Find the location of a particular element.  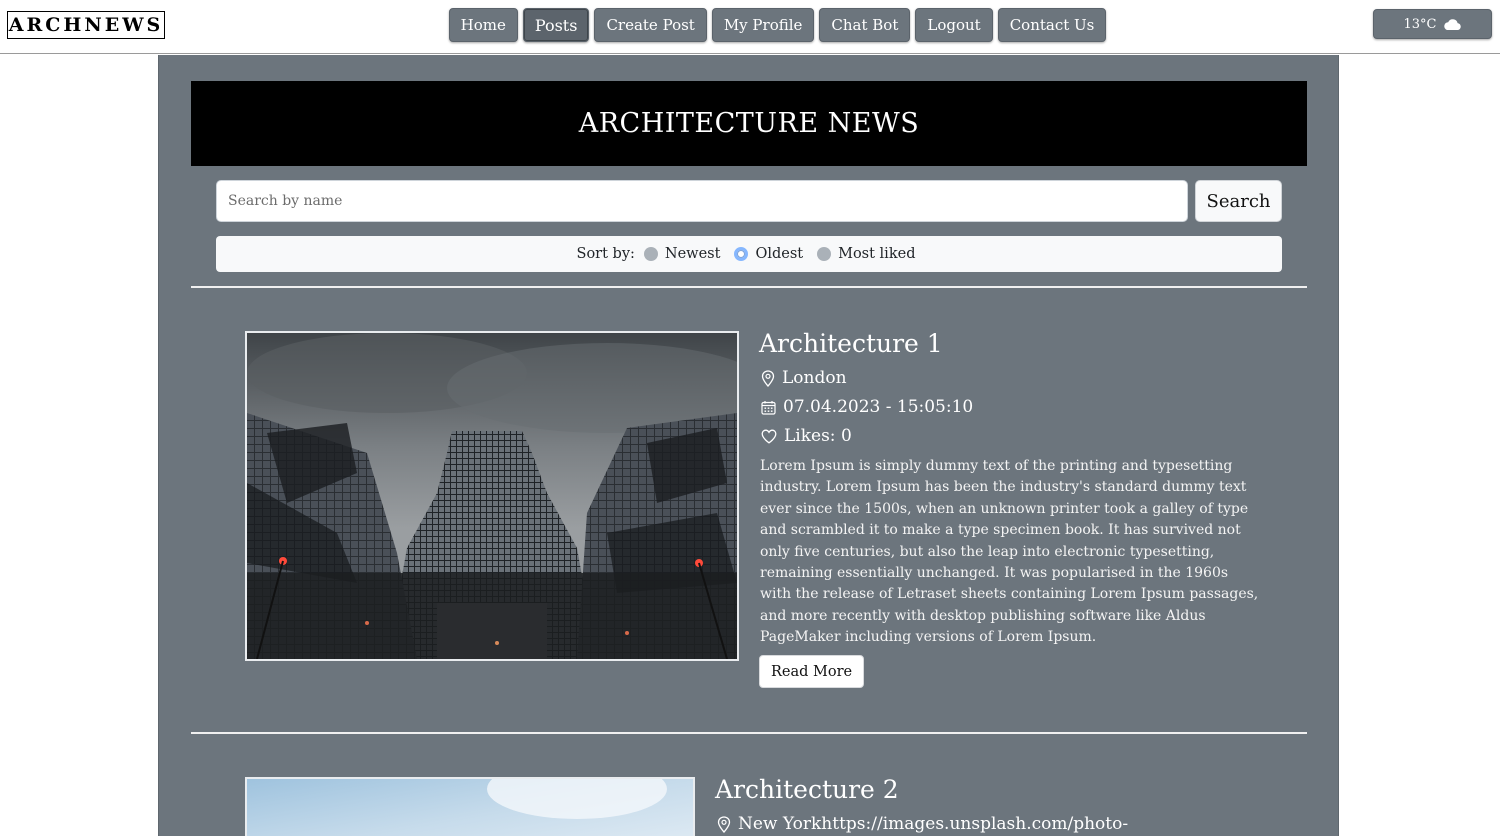

sort-newest-label: Newest is located at coordinates (692, 254).